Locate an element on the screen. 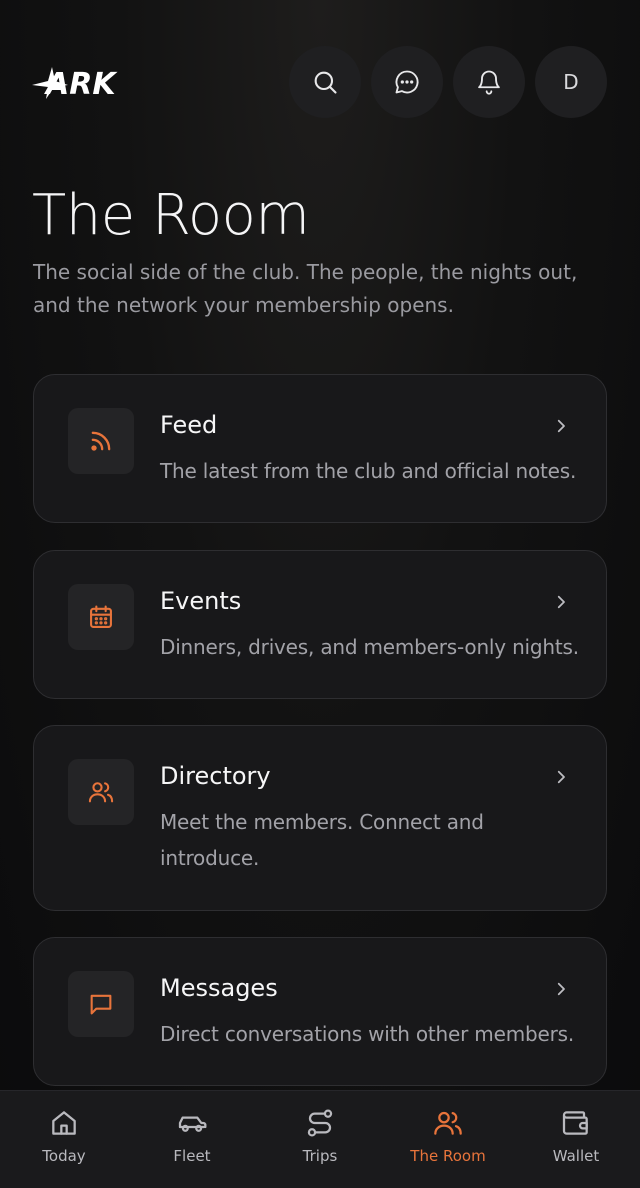 The height and width of the screenshot is (1188, 640). nav-trips: Trips is located at coordinates (320, 1139).